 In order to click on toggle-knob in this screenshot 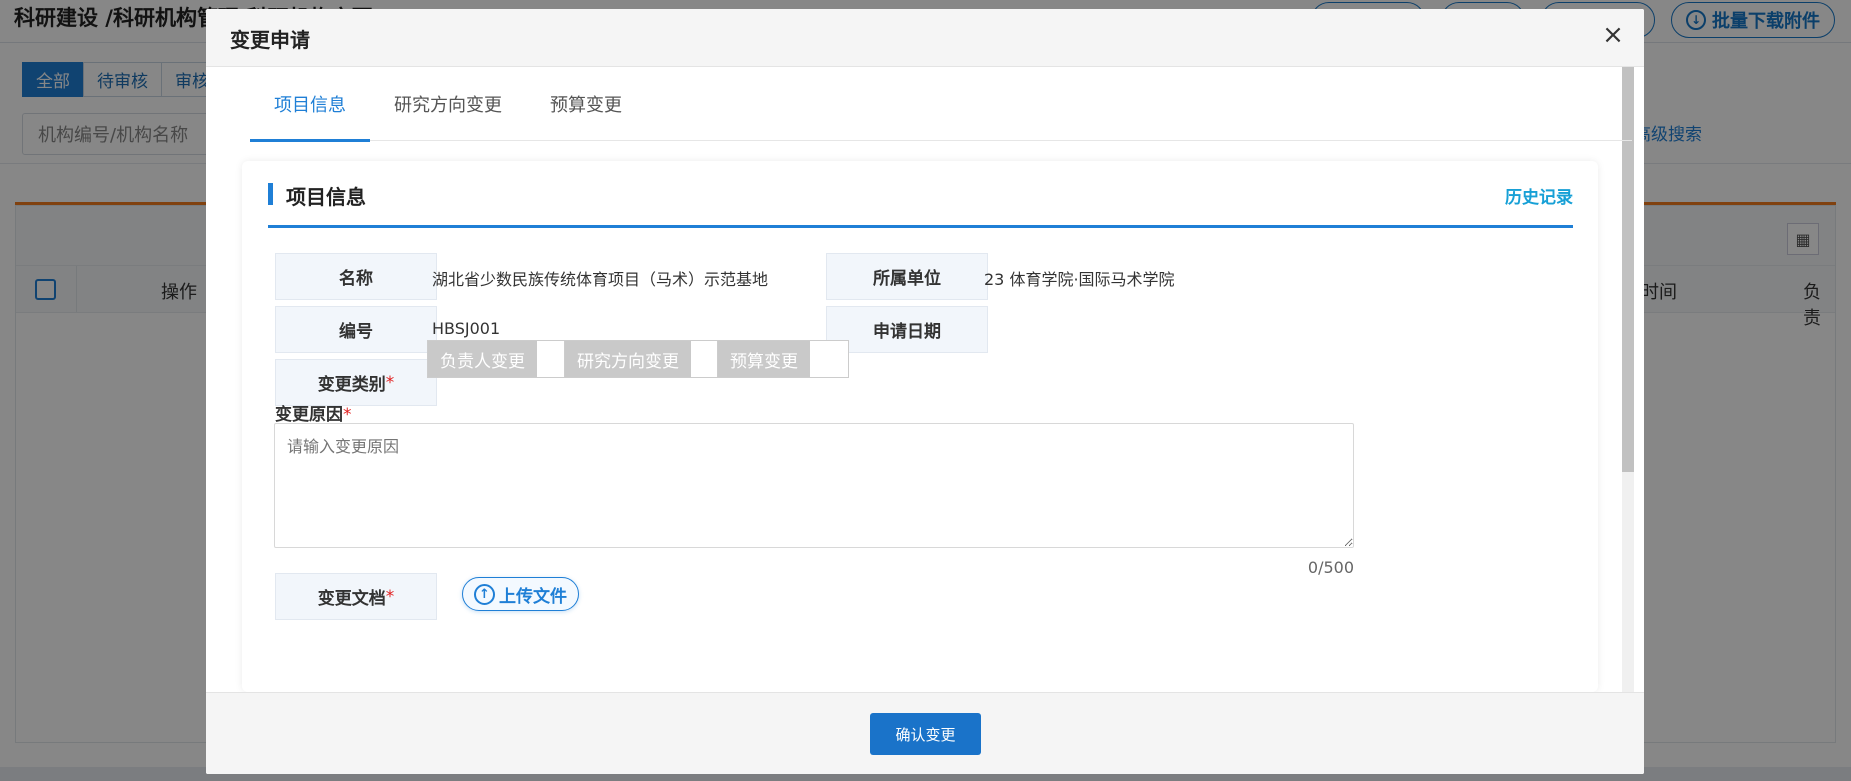, I will do `click(829, 359)`.